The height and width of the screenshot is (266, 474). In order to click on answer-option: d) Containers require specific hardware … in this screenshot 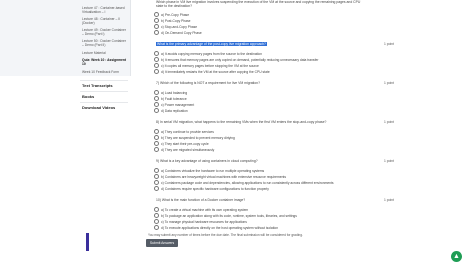, I will do `click(211, 188)`.